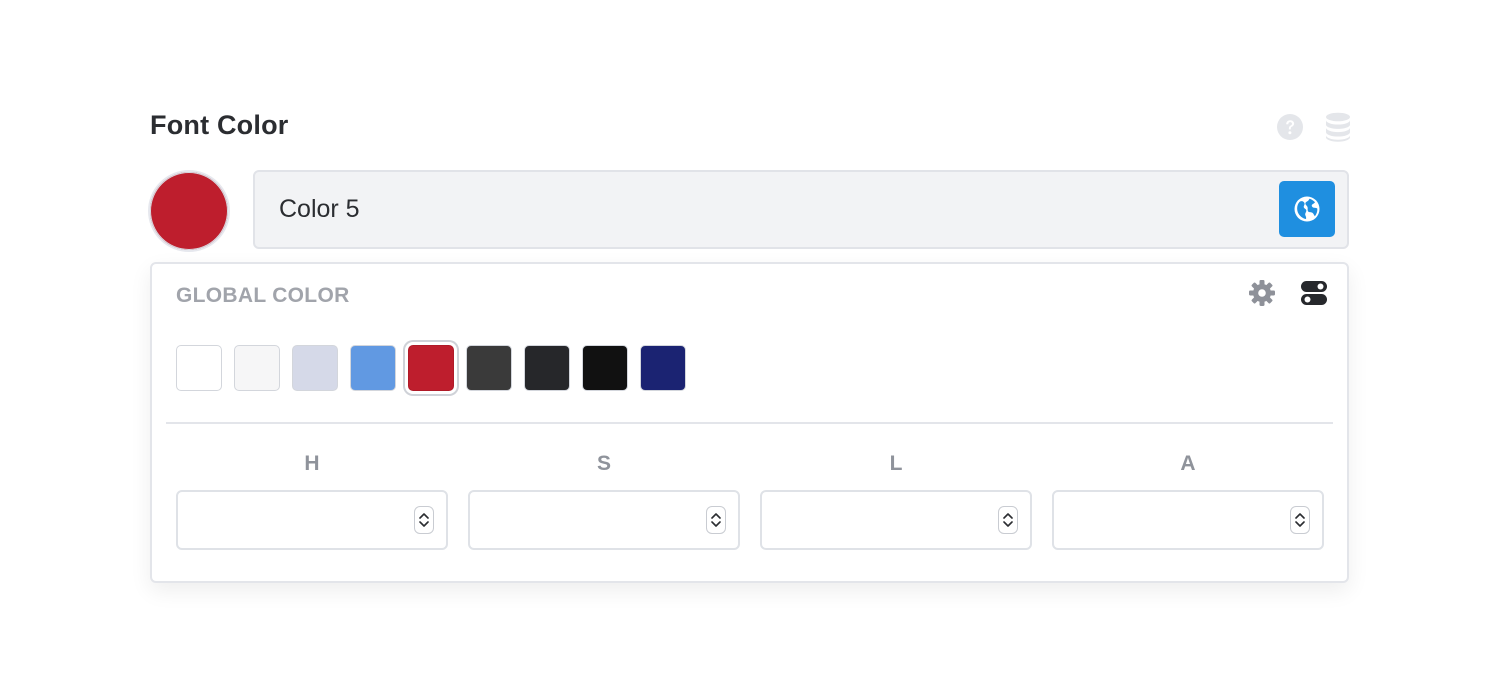 This screenshot has height=700, width=1500. Describe the element at coordinates (189, 211) in the screenshot. I see `current-color-swatch` at that location.